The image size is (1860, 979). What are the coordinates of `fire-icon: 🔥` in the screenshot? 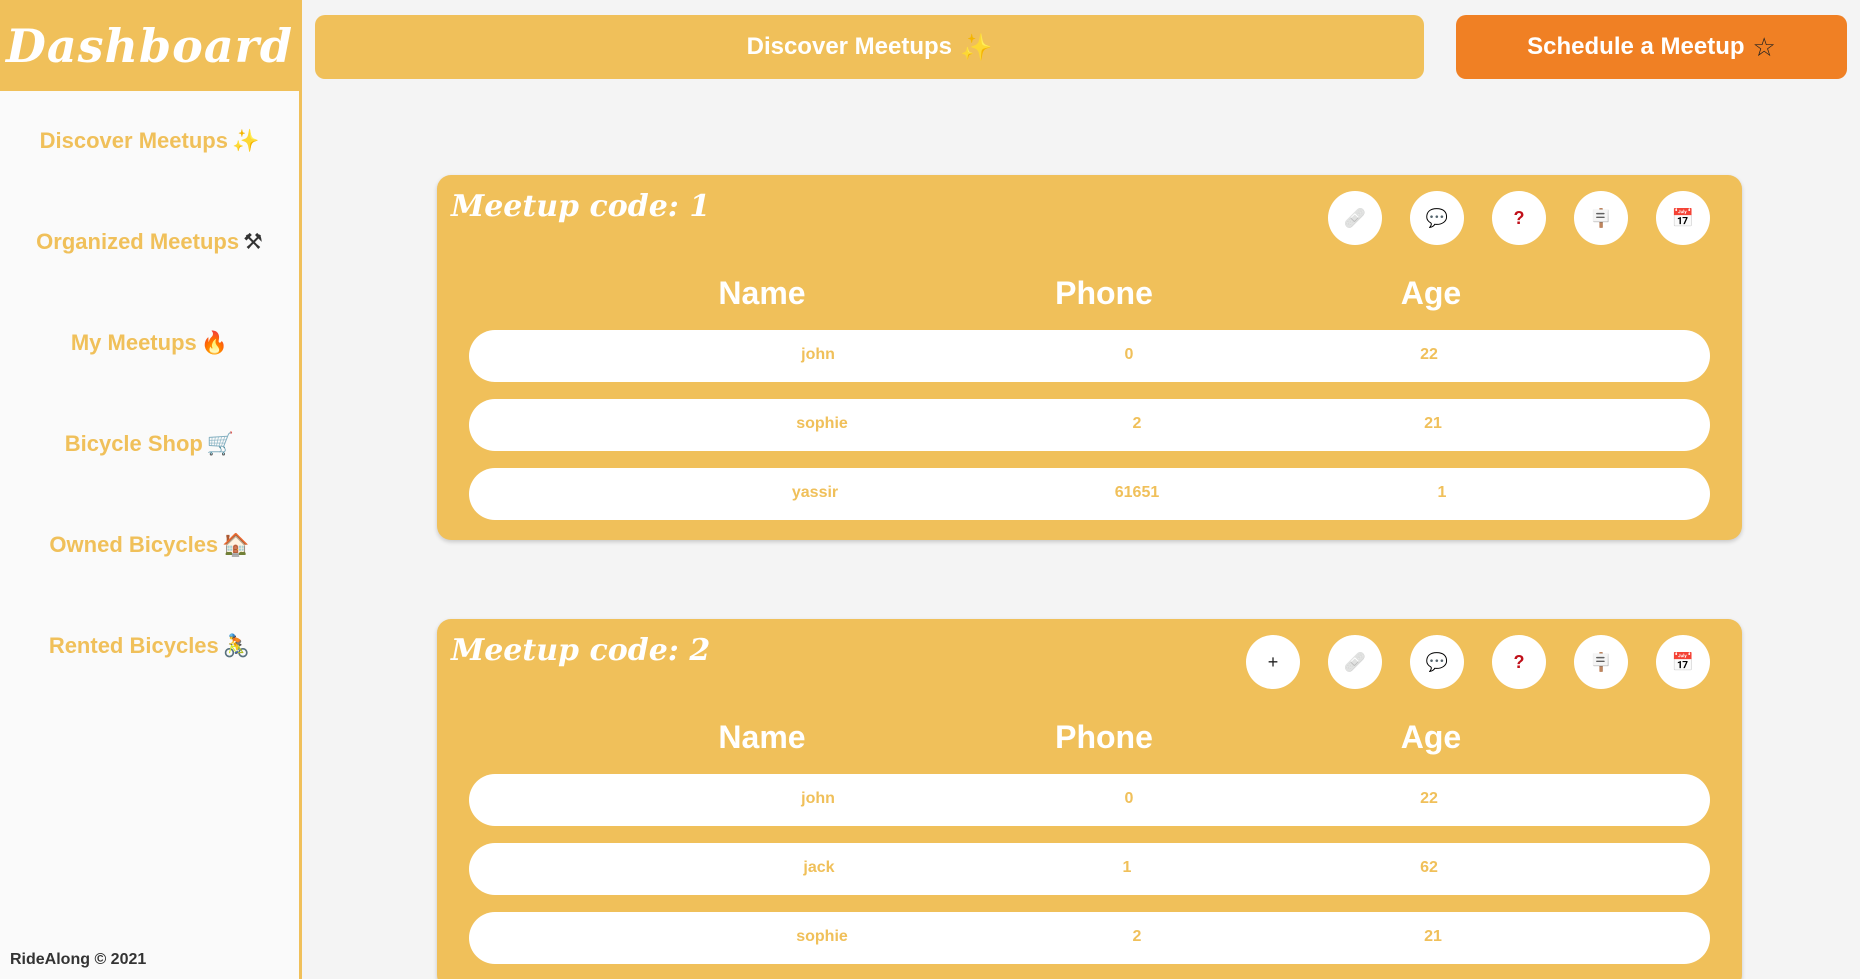 It's located at (214, 342).